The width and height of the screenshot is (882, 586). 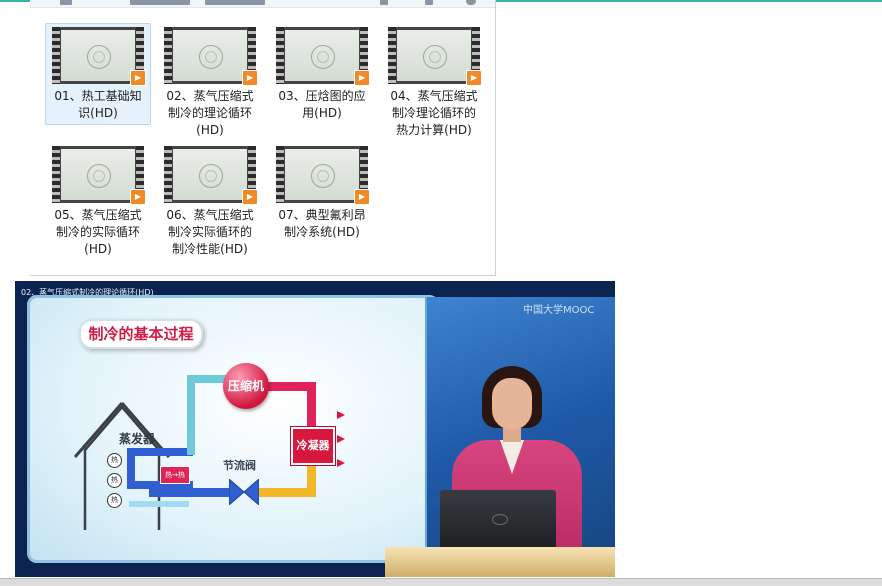 I want to click on presenter-neck, so click(x=512, y=435).